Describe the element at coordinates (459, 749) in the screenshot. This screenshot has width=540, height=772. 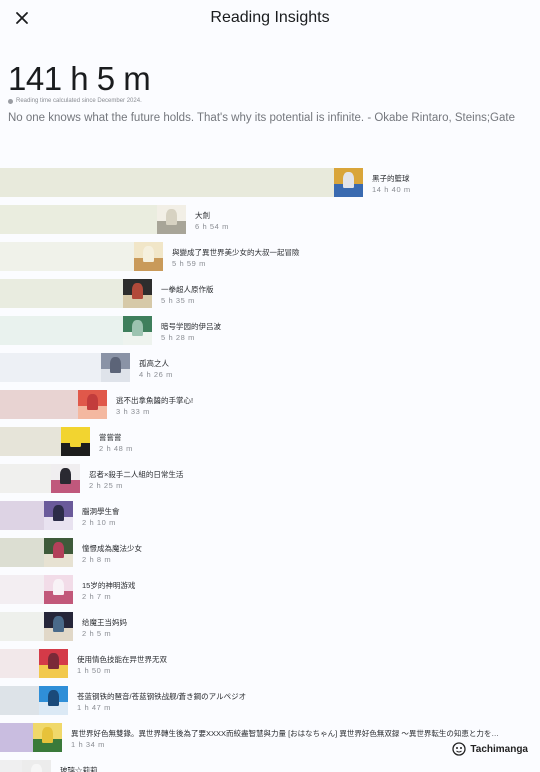
I see `tachimanga-logo-icon` at that location.